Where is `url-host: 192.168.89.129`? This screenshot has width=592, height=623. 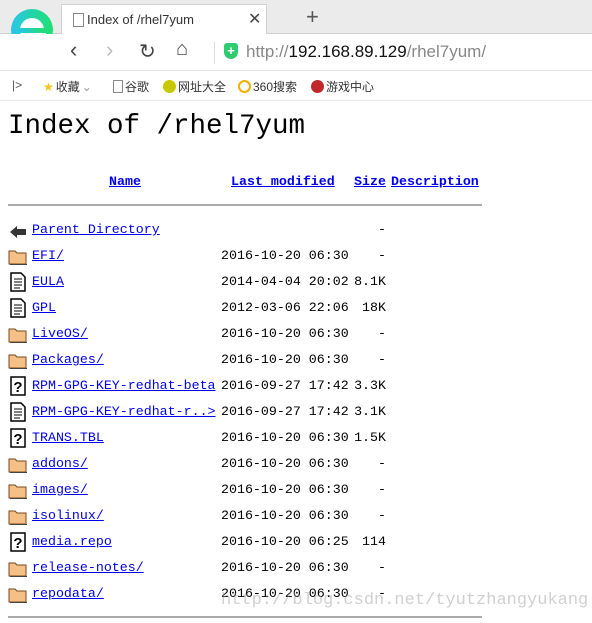
url-host: 192.168.89.129 is located at coordinates (347, 51).